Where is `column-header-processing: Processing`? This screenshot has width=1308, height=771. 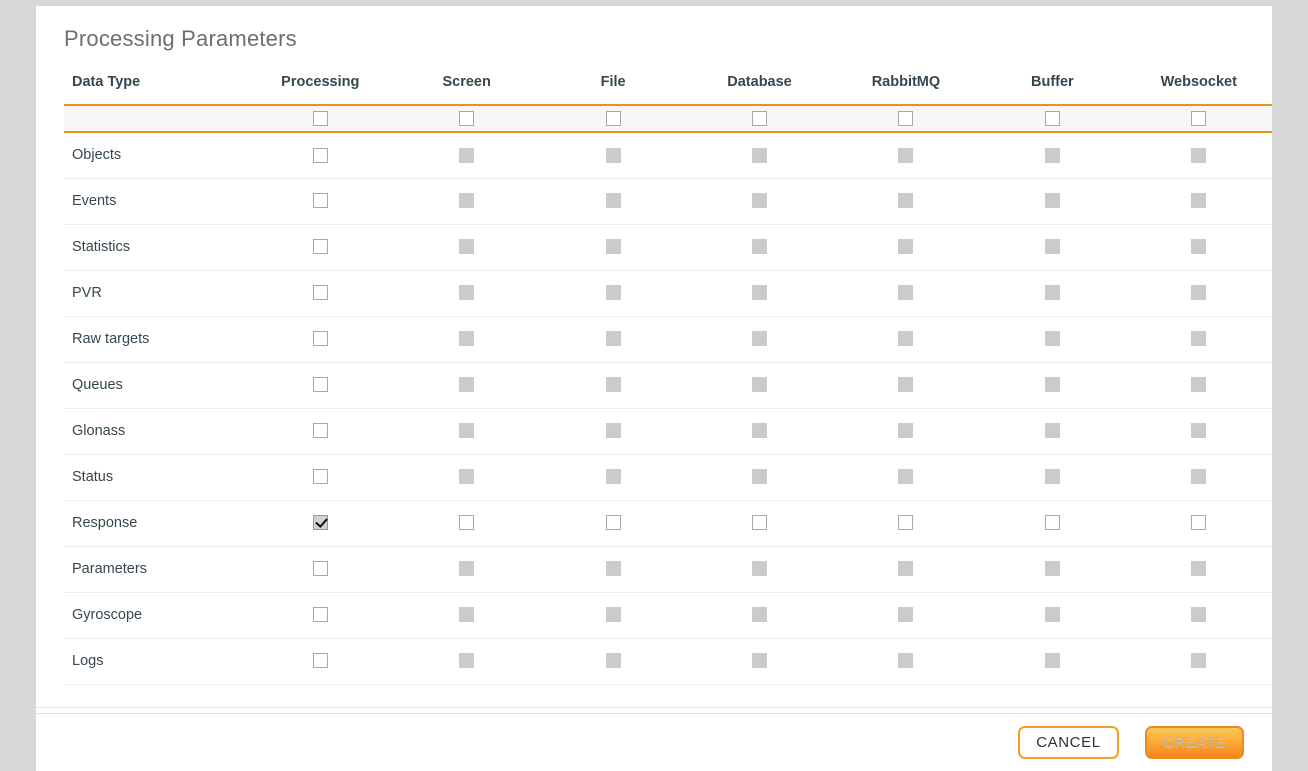 column-header-processing: Processing is located at coordinates (320, 90).